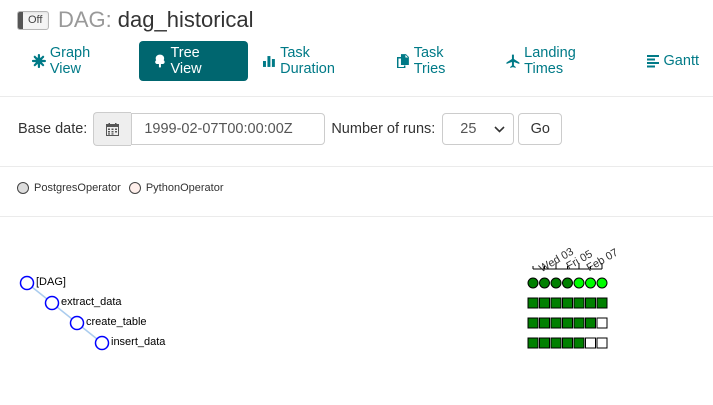 This screenshot has width=713, height=405. I want to click on tree-view-form: Base date: Number of runs: 25 Go, so click(290, 129).